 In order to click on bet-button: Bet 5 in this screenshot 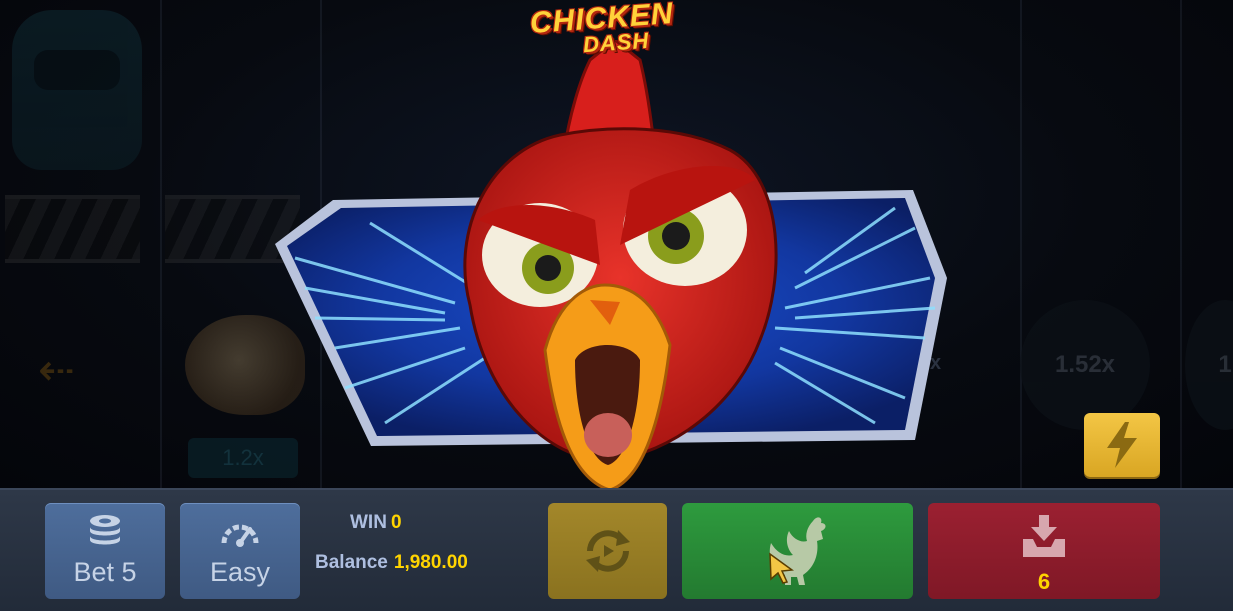, I will do `click(105, 551)`.